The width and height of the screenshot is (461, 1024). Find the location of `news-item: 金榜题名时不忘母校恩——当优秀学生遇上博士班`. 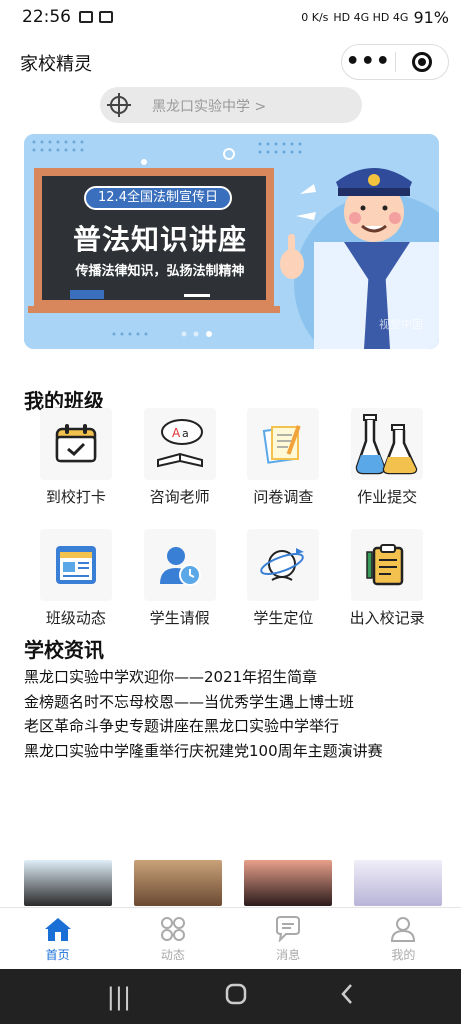

news-item: 金榜题名时不忘母校恩——当优秀学生遇上博士班 is located at coordinates (234, 702).